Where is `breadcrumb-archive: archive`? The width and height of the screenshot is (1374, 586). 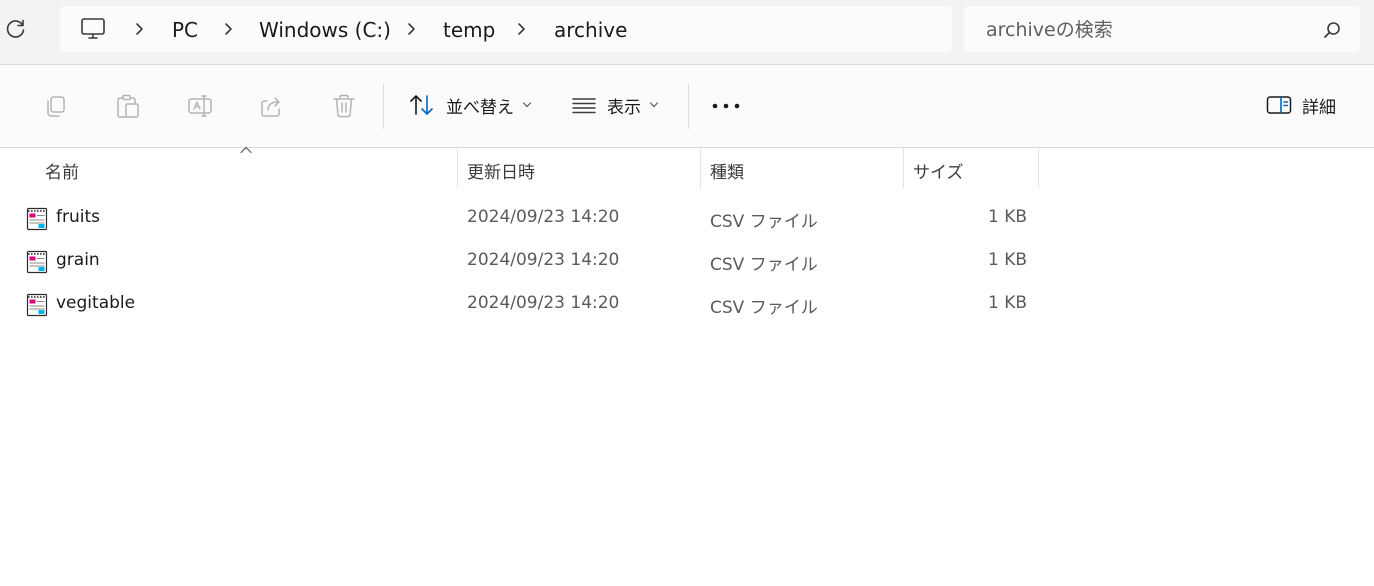 breadcrumb-archive: archive is located at coordinates (590, 30).